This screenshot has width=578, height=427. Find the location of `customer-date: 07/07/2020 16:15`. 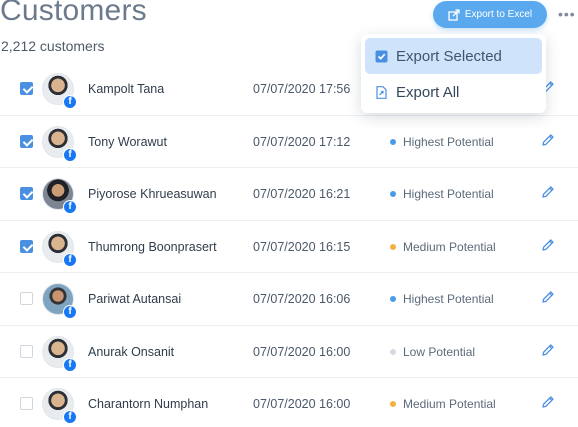

customer-date: 07/07/2020 16:15 is located at coordinates (302, 246).